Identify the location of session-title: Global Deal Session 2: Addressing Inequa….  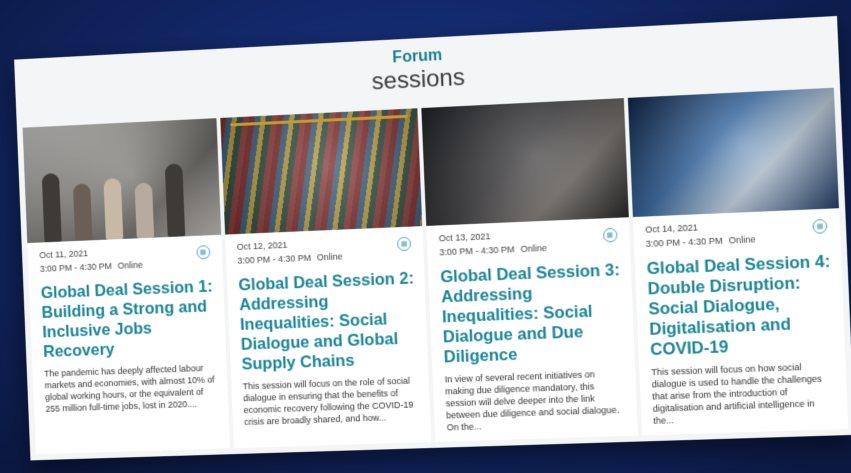
(328, 321).